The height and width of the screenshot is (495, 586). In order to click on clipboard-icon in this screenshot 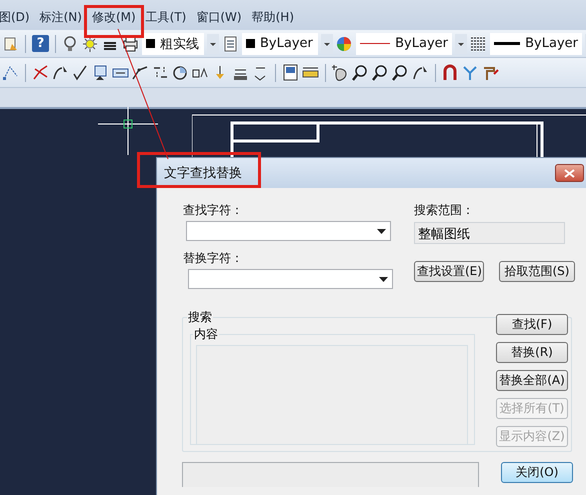, I will do `click(10, 43)`.